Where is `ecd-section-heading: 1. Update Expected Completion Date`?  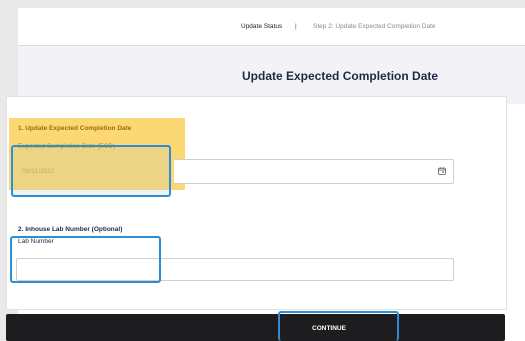
ecd-section-heading: 1. Update Expected Completion Date is located at coordinates (75, 128).